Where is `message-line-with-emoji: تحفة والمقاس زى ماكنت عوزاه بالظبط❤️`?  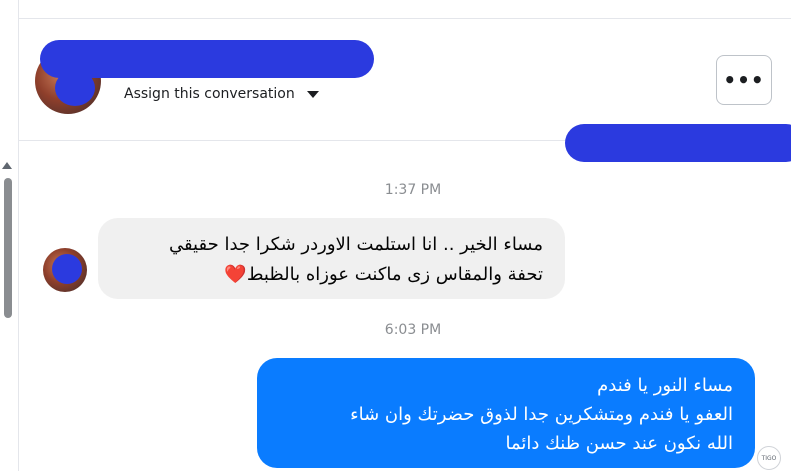 message-line-with-emoji: تحفة والمقاس زى ماكنت عوزاه بالظبط❤️ is located at coordinates (331, 275).